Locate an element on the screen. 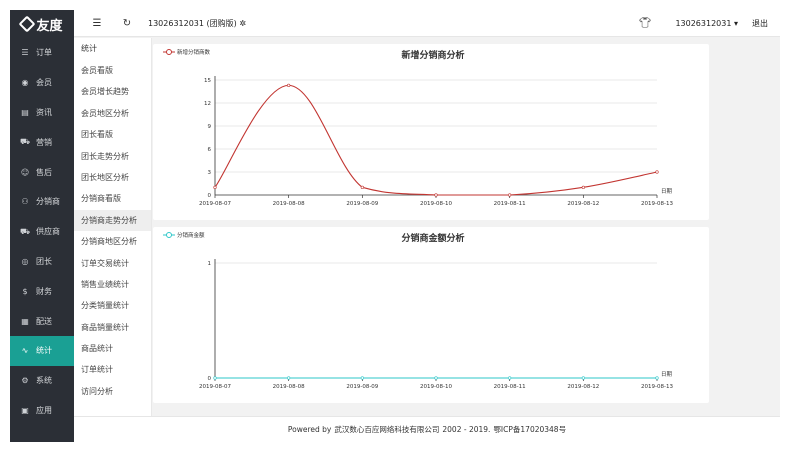 Image resolution: width=790 pixels, height=452 pixels. sidebar-item-11: ⚙ 系统 is located at coordinates (42, 381).